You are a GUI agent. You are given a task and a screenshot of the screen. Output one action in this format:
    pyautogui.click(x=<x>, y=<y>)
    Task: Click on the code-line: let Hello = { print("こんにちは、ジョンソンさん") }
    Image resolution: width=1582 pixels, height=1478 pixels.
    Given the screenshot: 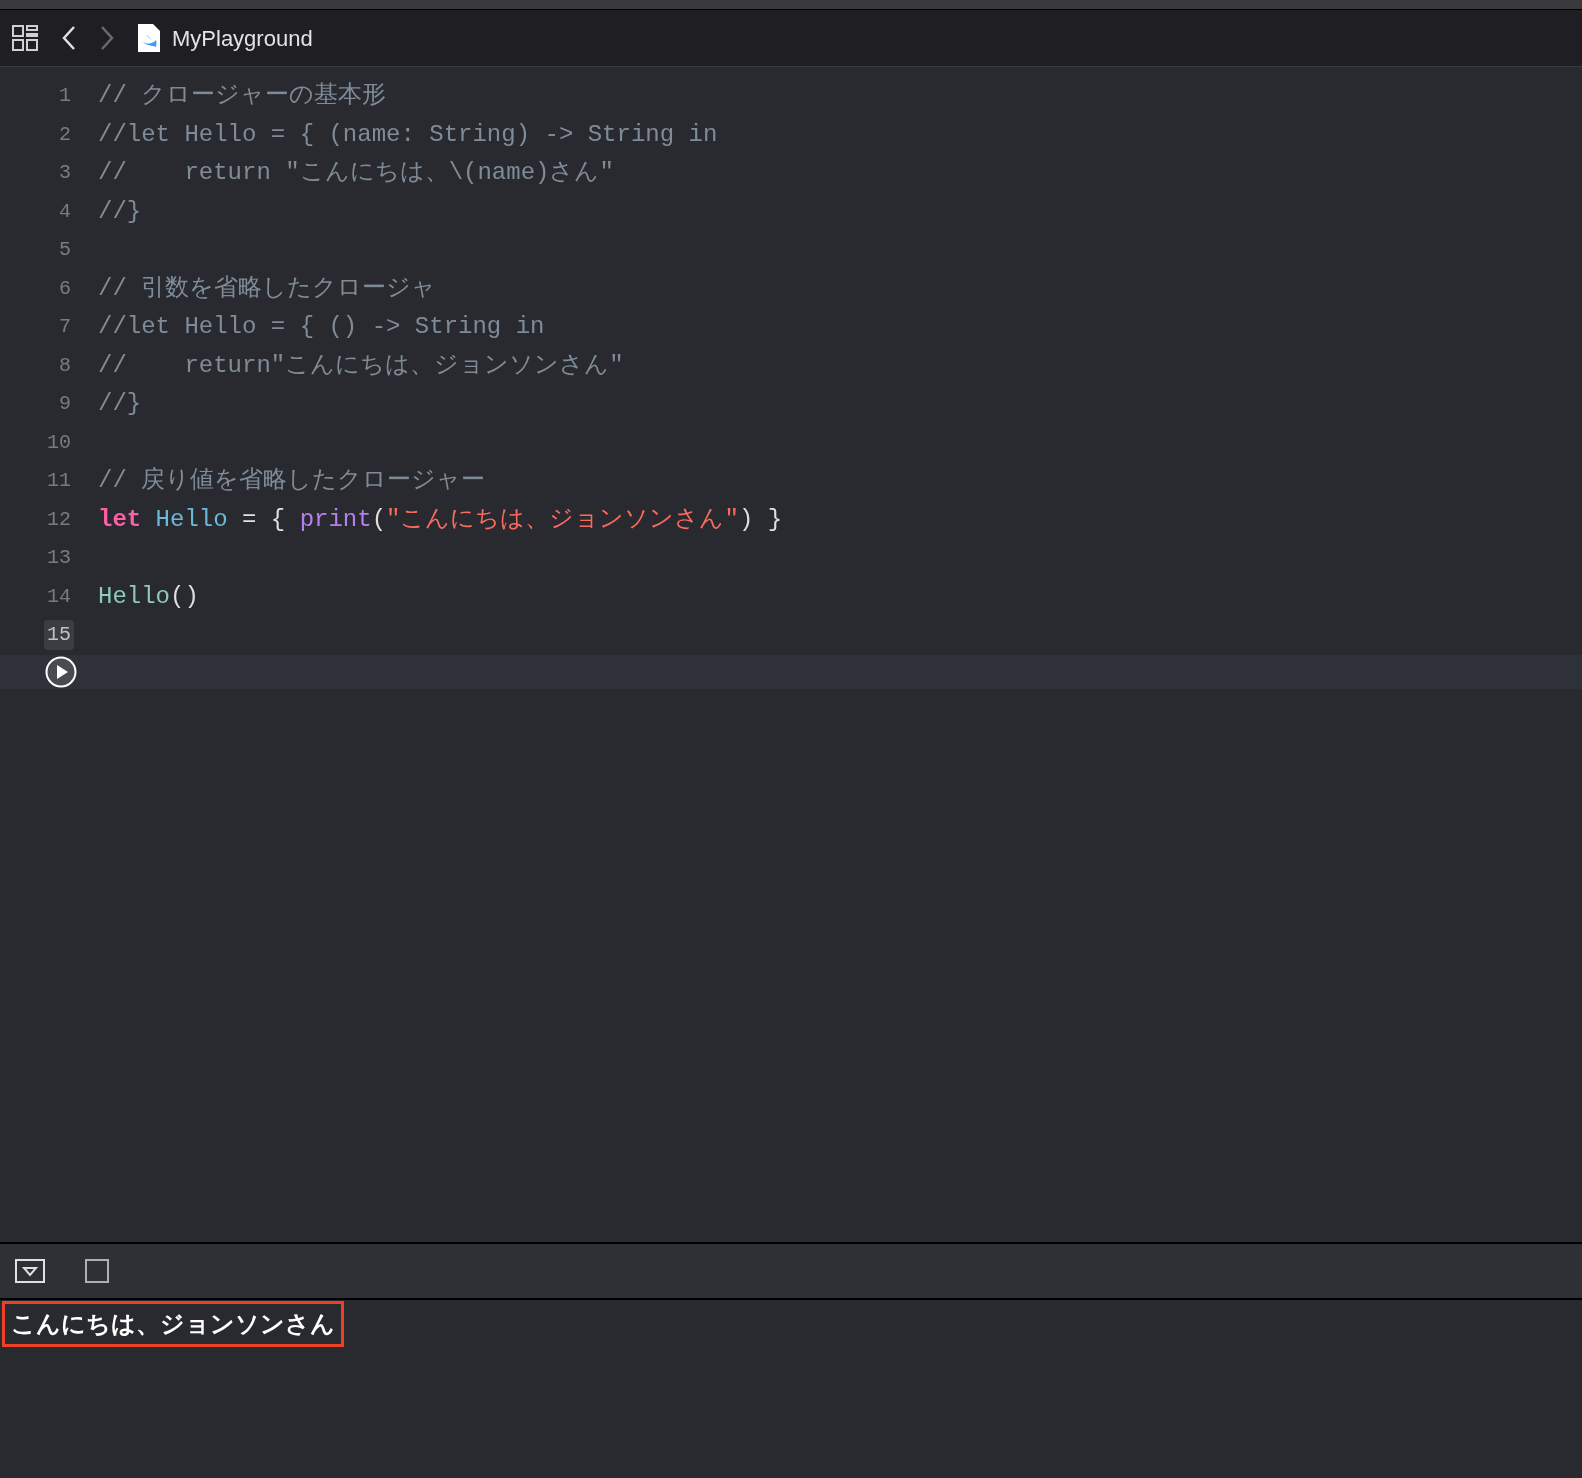 What is the action you would take?
    pyautogui.click(x=440, y=519)
    